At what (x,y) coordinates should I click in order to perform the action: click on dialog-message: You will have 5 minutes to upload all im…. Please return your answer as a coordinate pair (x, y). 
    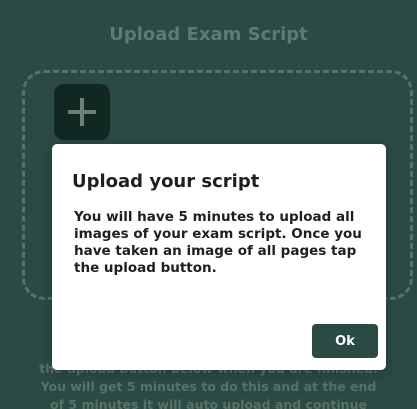
    Looking at the image, I should click on (218, 242).